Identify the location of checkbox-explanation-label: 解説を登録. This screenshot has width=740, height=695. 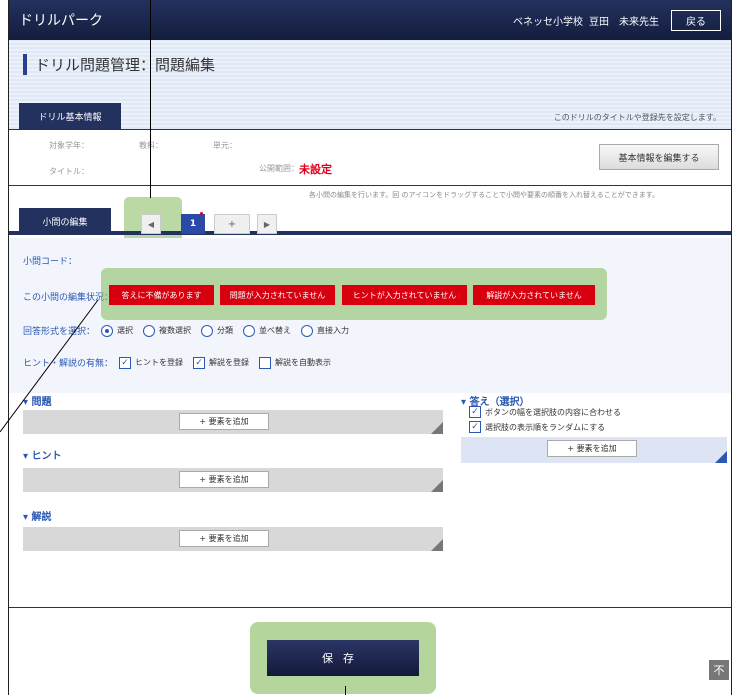
(229, 362).